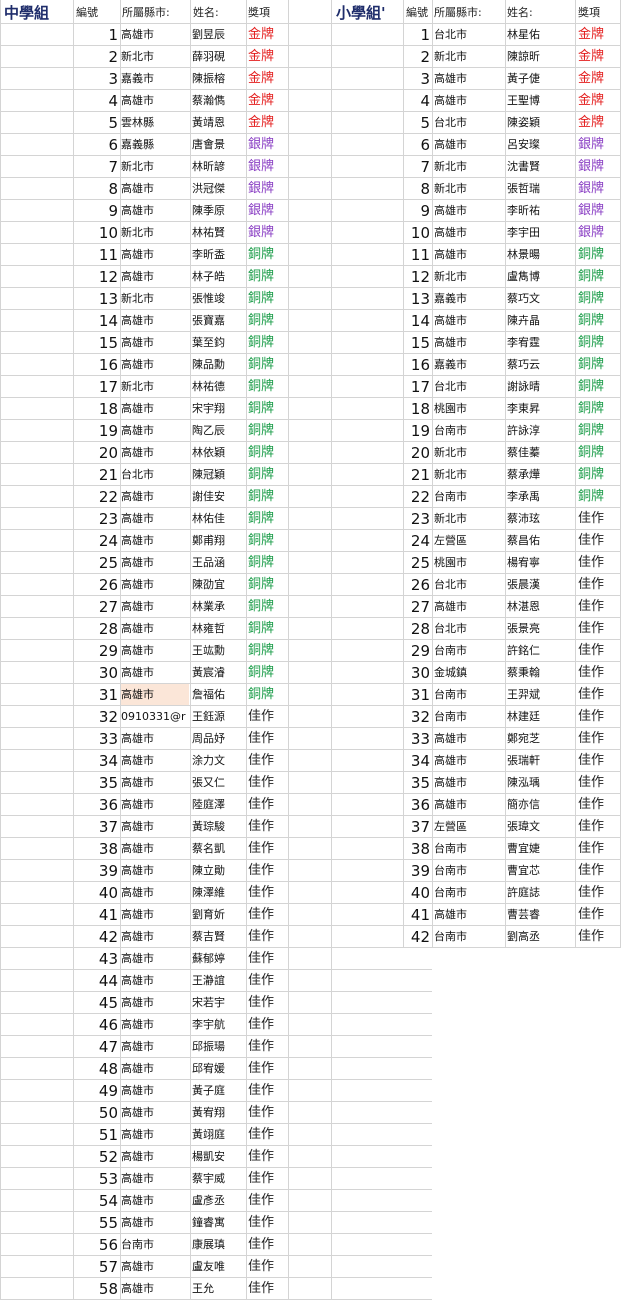  What do you see at coordinates (418, 695) in the screenshot?
I see `row-number-cell: 31` at bounding box center [418, 695].